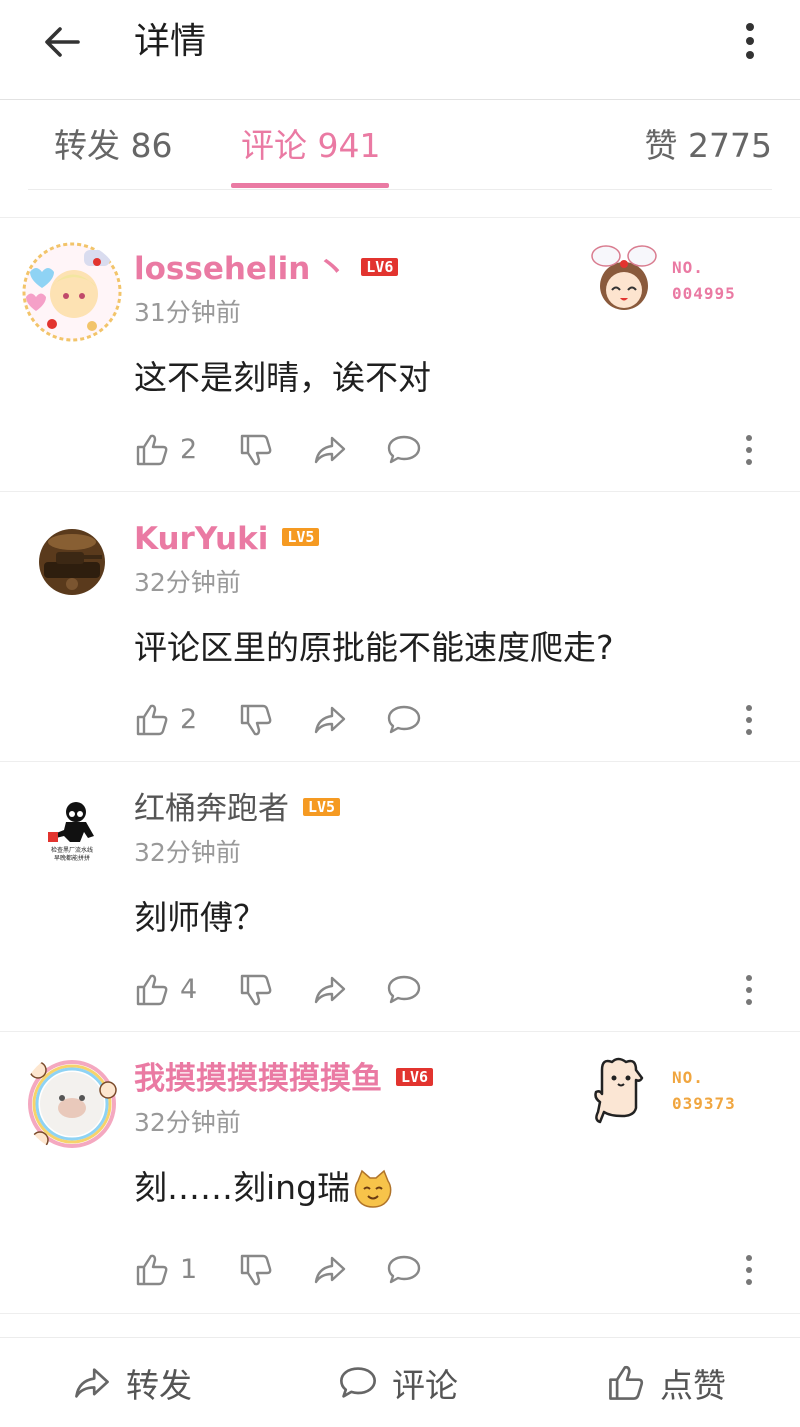 This screenshot has width=800, height=1427. What do you see at coordinates (211, 809) in the screenshot?
I see `username-text: 红桶奔跑者` at bounding box center [211, 809].